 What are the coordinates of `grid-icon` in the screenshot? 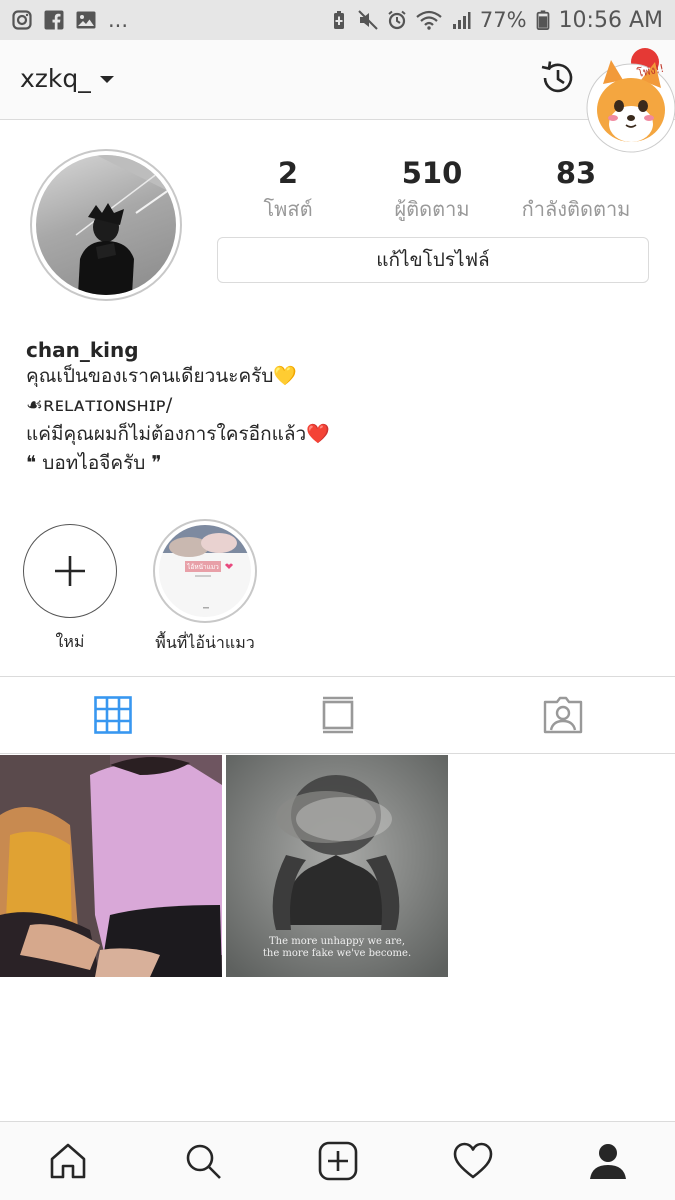 It's located at (112, 715).